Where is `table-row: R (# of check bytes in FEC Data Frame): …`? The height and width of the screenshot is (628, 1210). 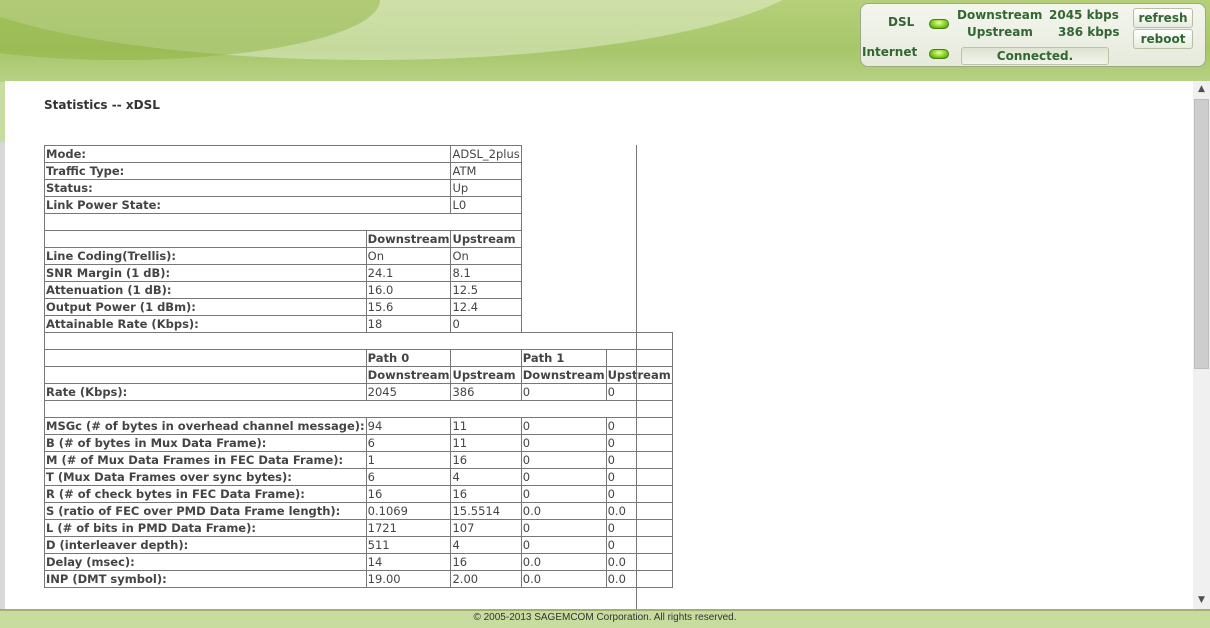
table-row: R (# of check bytes in FEC Data Frame): … is located at coordinates (358, 494).